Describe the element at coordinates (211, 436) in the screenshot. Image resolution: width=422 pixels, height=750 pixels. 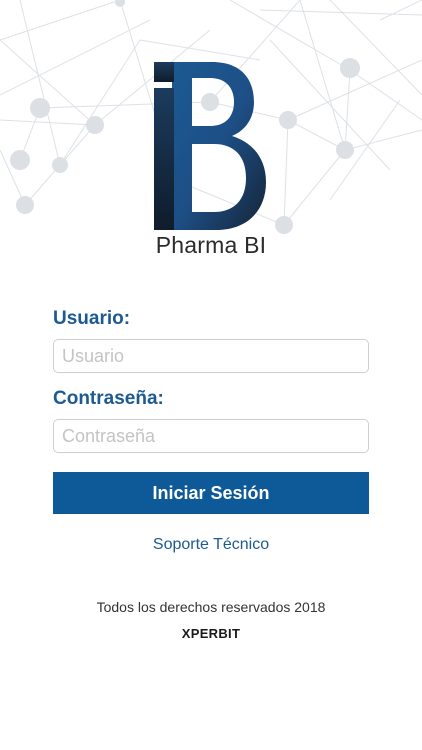
I see `password-input` at that location.